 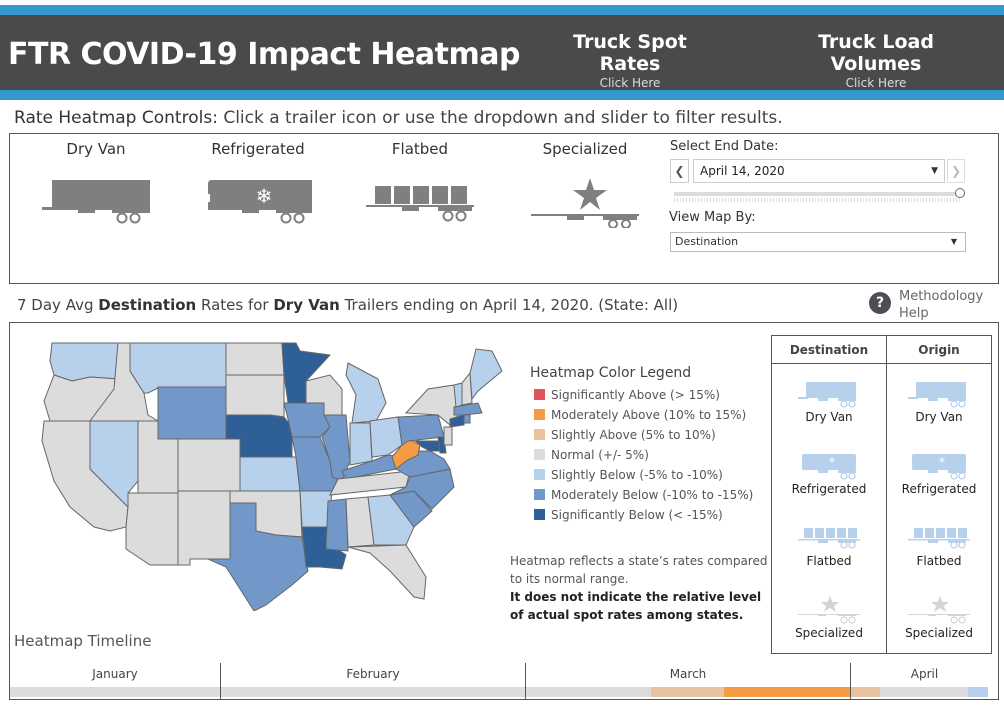 What do you see at coordinates (361, 444) in the screenshot?
I see `state-in` at bounding box center [361, 444].